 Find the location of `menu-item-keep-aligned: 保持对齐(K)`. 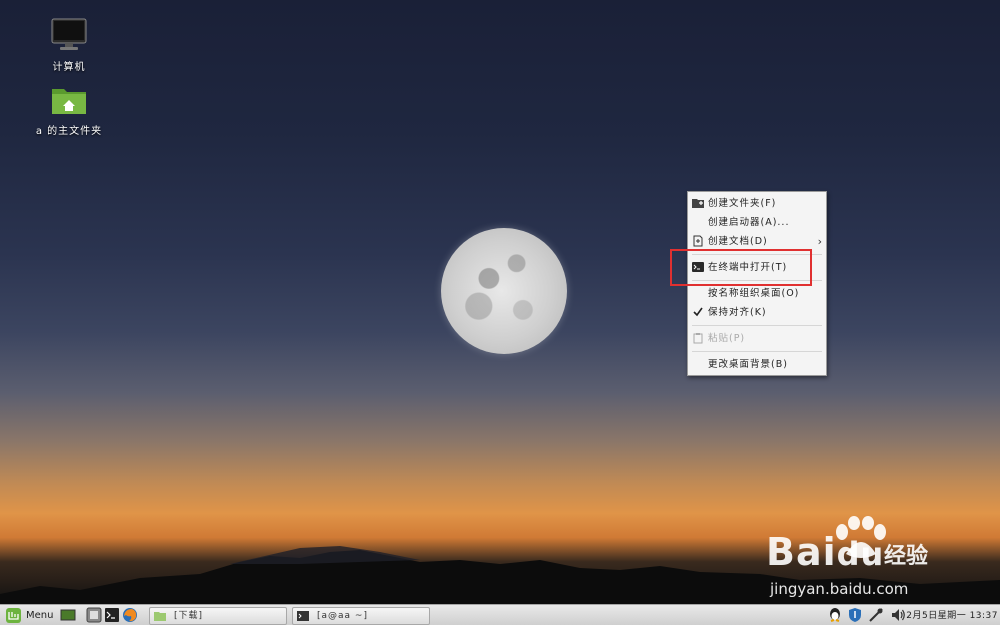

menu-item-keep-aligned: 保持对齐(K) is located at coordinates (757, 312).